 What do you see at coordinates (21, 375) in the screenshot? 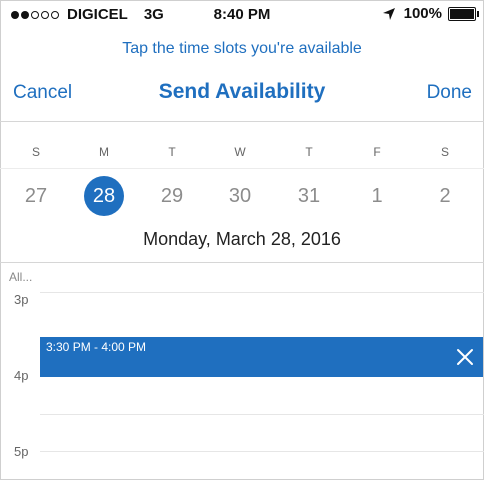
I see `hour-label: 4p` at bounding box center [21, 375].